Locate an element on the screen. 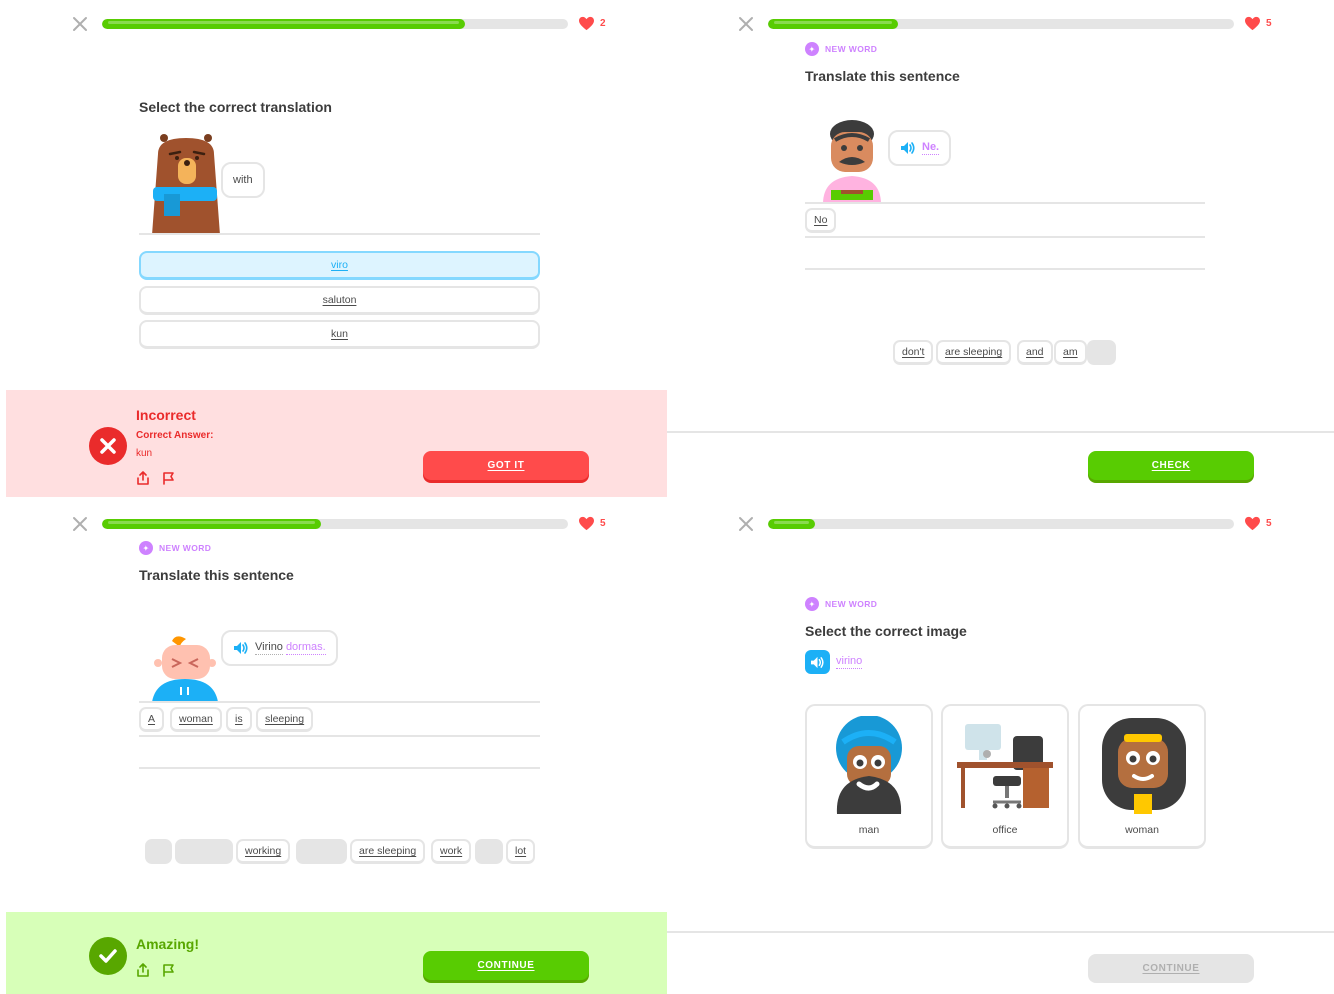  speech-bubble: Virino dormas. is located at coordinates (279, 648).